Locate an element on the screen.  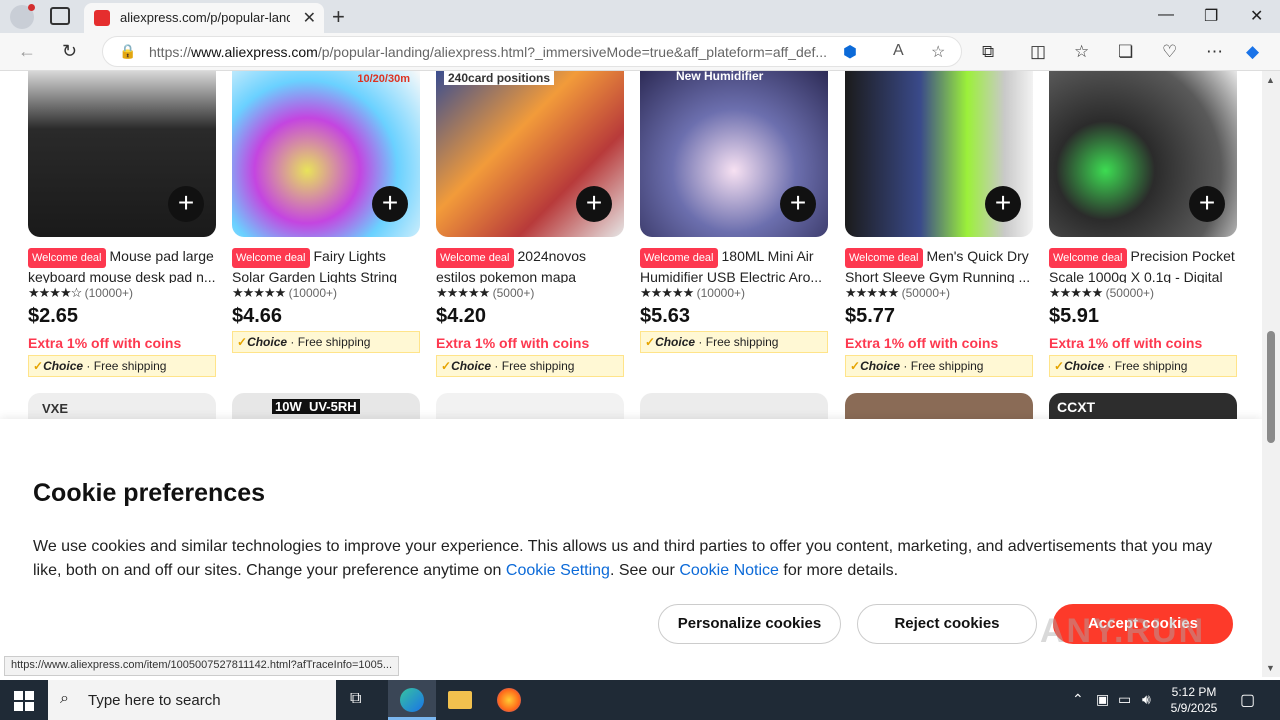
copilot-icon: ◆ is located at coordinates (1252, 52).